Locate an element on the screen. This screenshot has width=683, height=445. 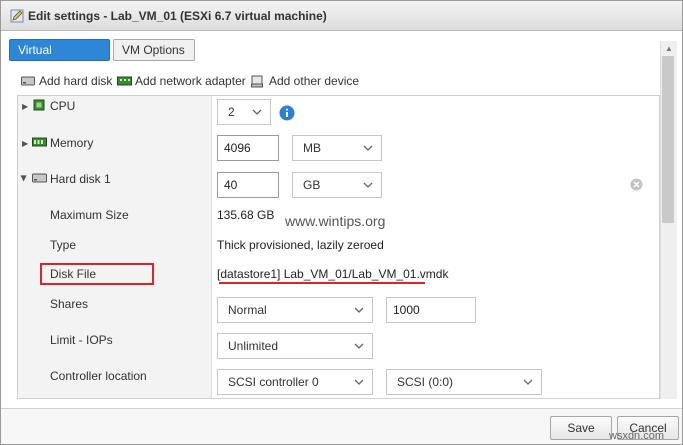
cpu-label: CPU is located at coordinates (63, 106).